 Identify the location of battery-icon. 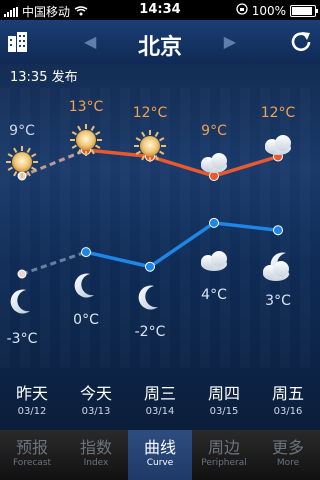
(304, 10).